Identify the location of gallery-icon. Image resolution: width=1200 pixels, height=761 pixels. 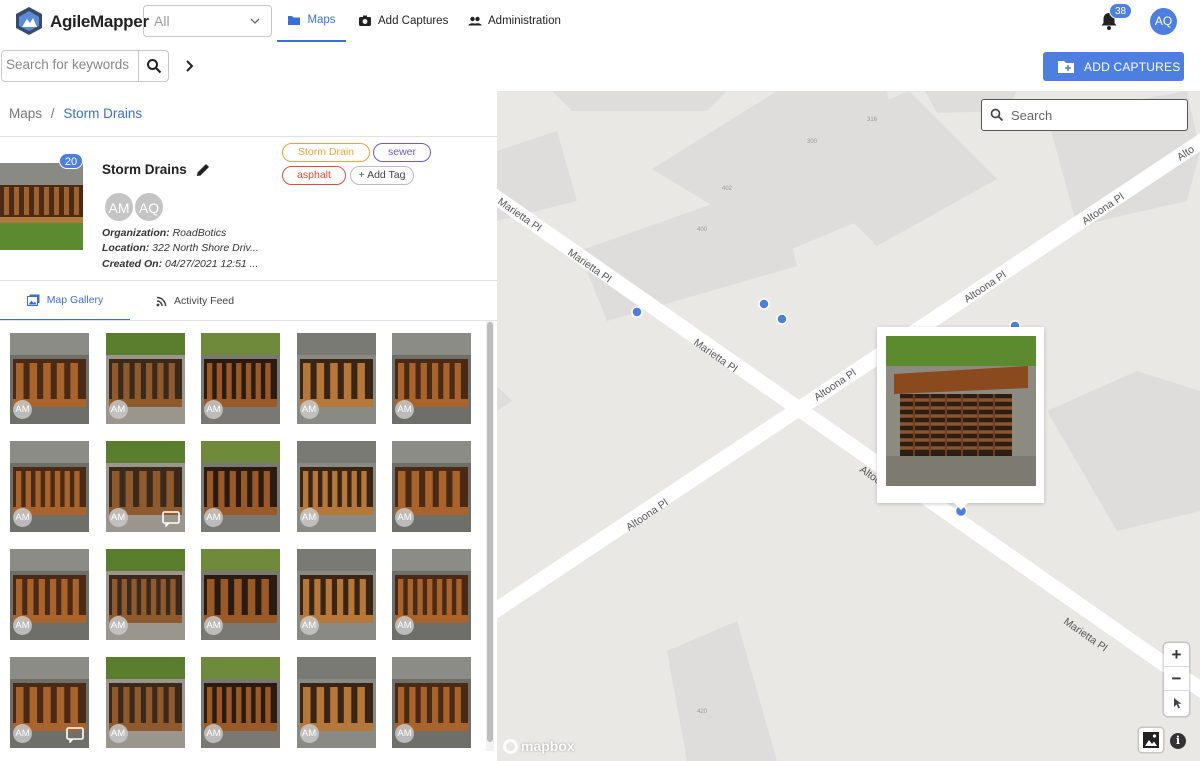
(33, 300).